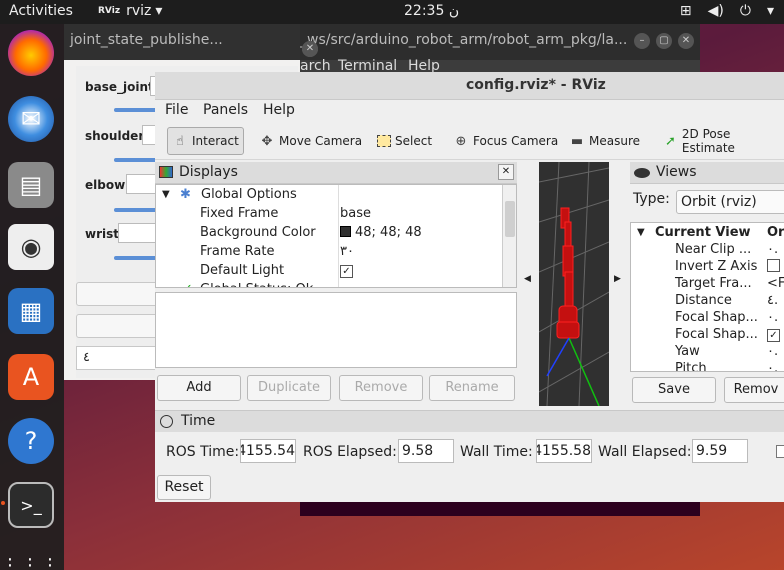  What do you see at coordinates (345, 231) in the screenshot?
I see `color-swatch` at bounding box center [345, 231].